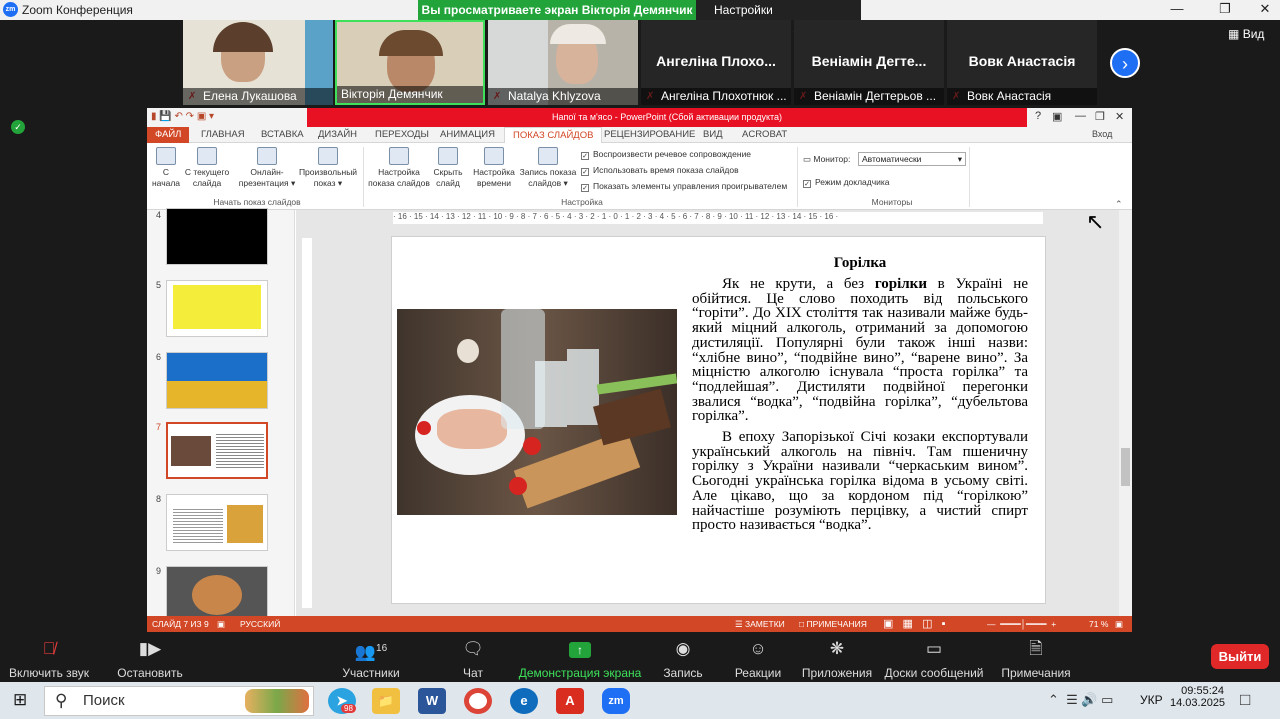 Image resolution: width=1280 pixels, height=719 pixels. What do you see at coordinates (860, 263) in the screenshot?
I see `slide-title: Горілка` at bounding box center [860, 263].